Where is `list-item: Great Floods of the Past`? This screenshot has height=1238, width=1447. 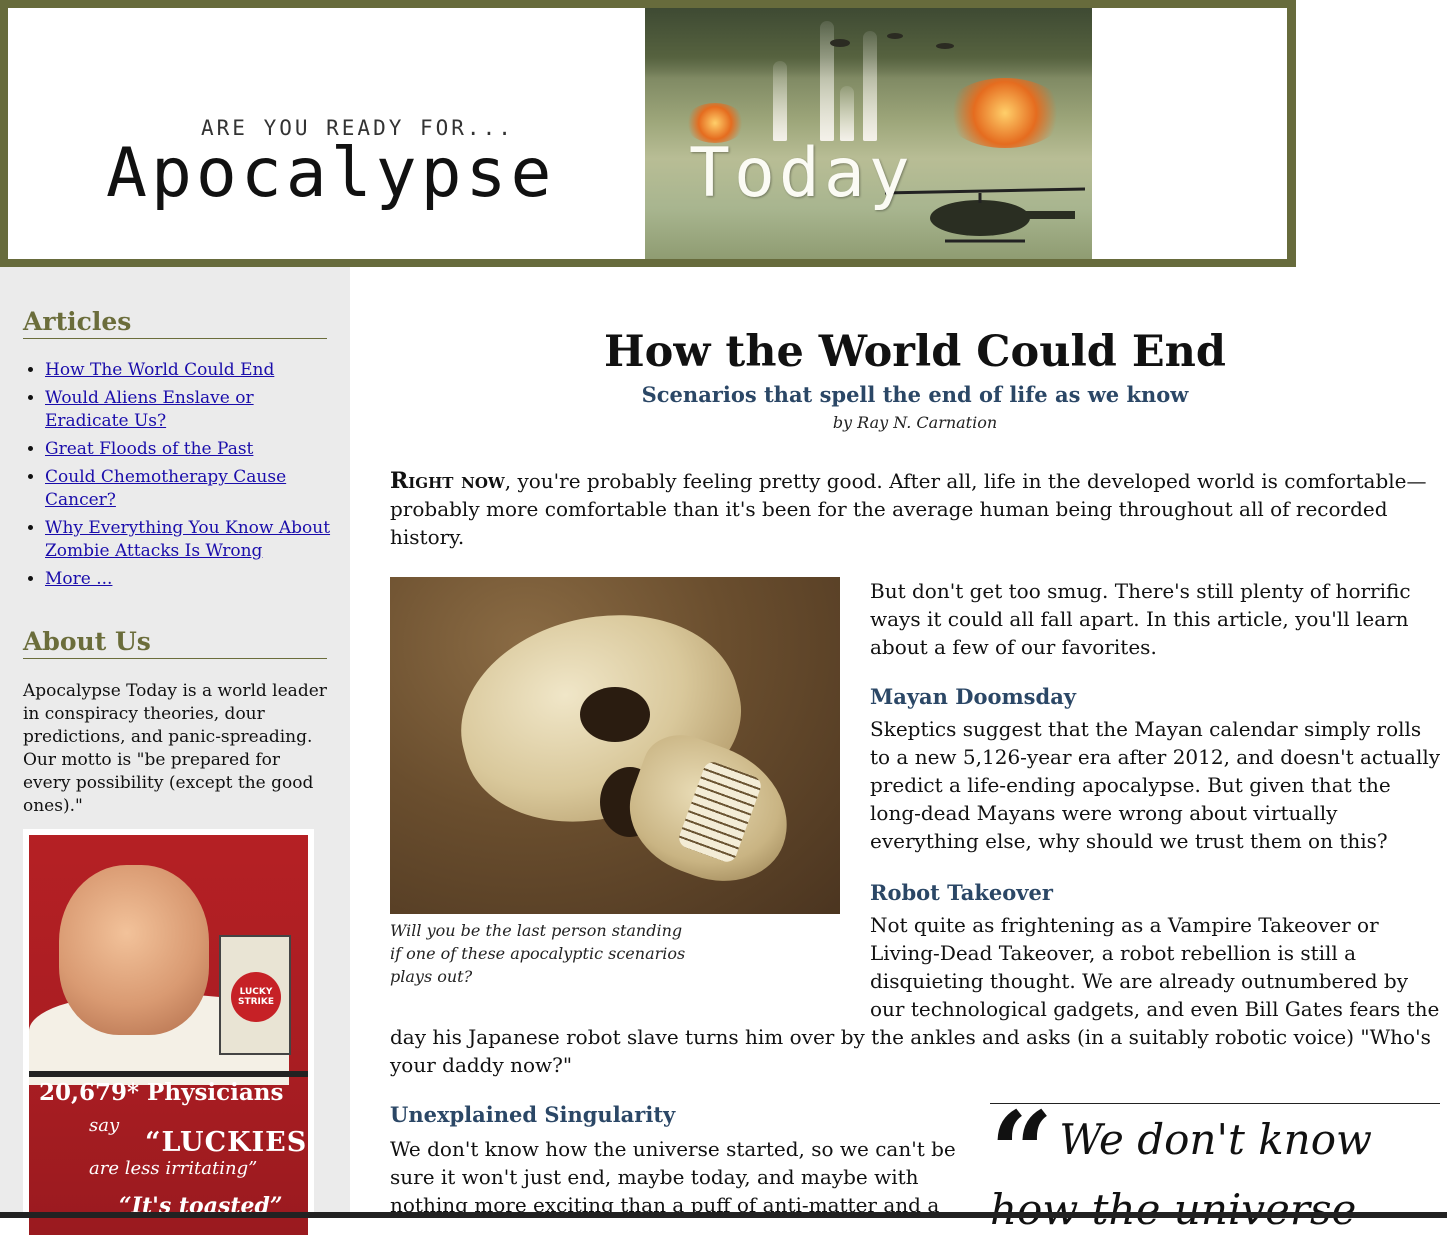 list-item: Great Floods of the Past is located at coordinates (189, 449).